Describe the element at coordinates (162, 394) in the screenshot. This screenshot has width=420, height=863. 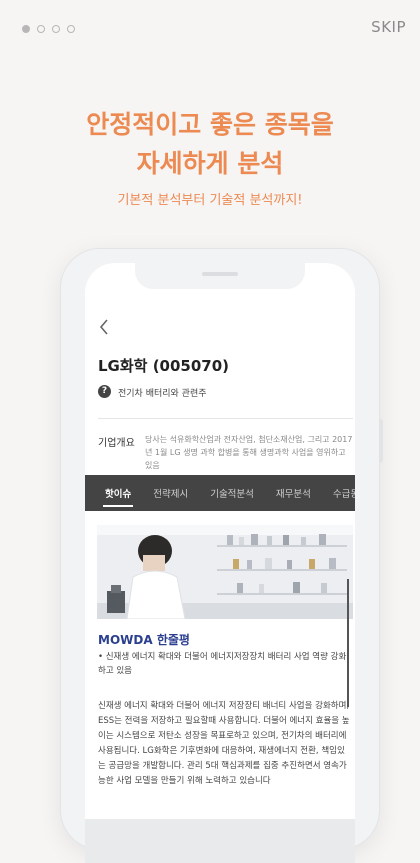
I see `stock-theme-label: 전기차 배터리와 관련주` at that location.